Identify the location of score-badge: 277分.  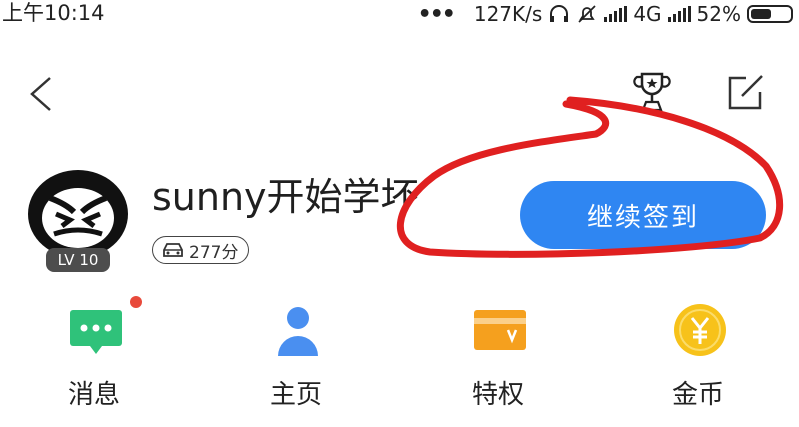
(201, 250).